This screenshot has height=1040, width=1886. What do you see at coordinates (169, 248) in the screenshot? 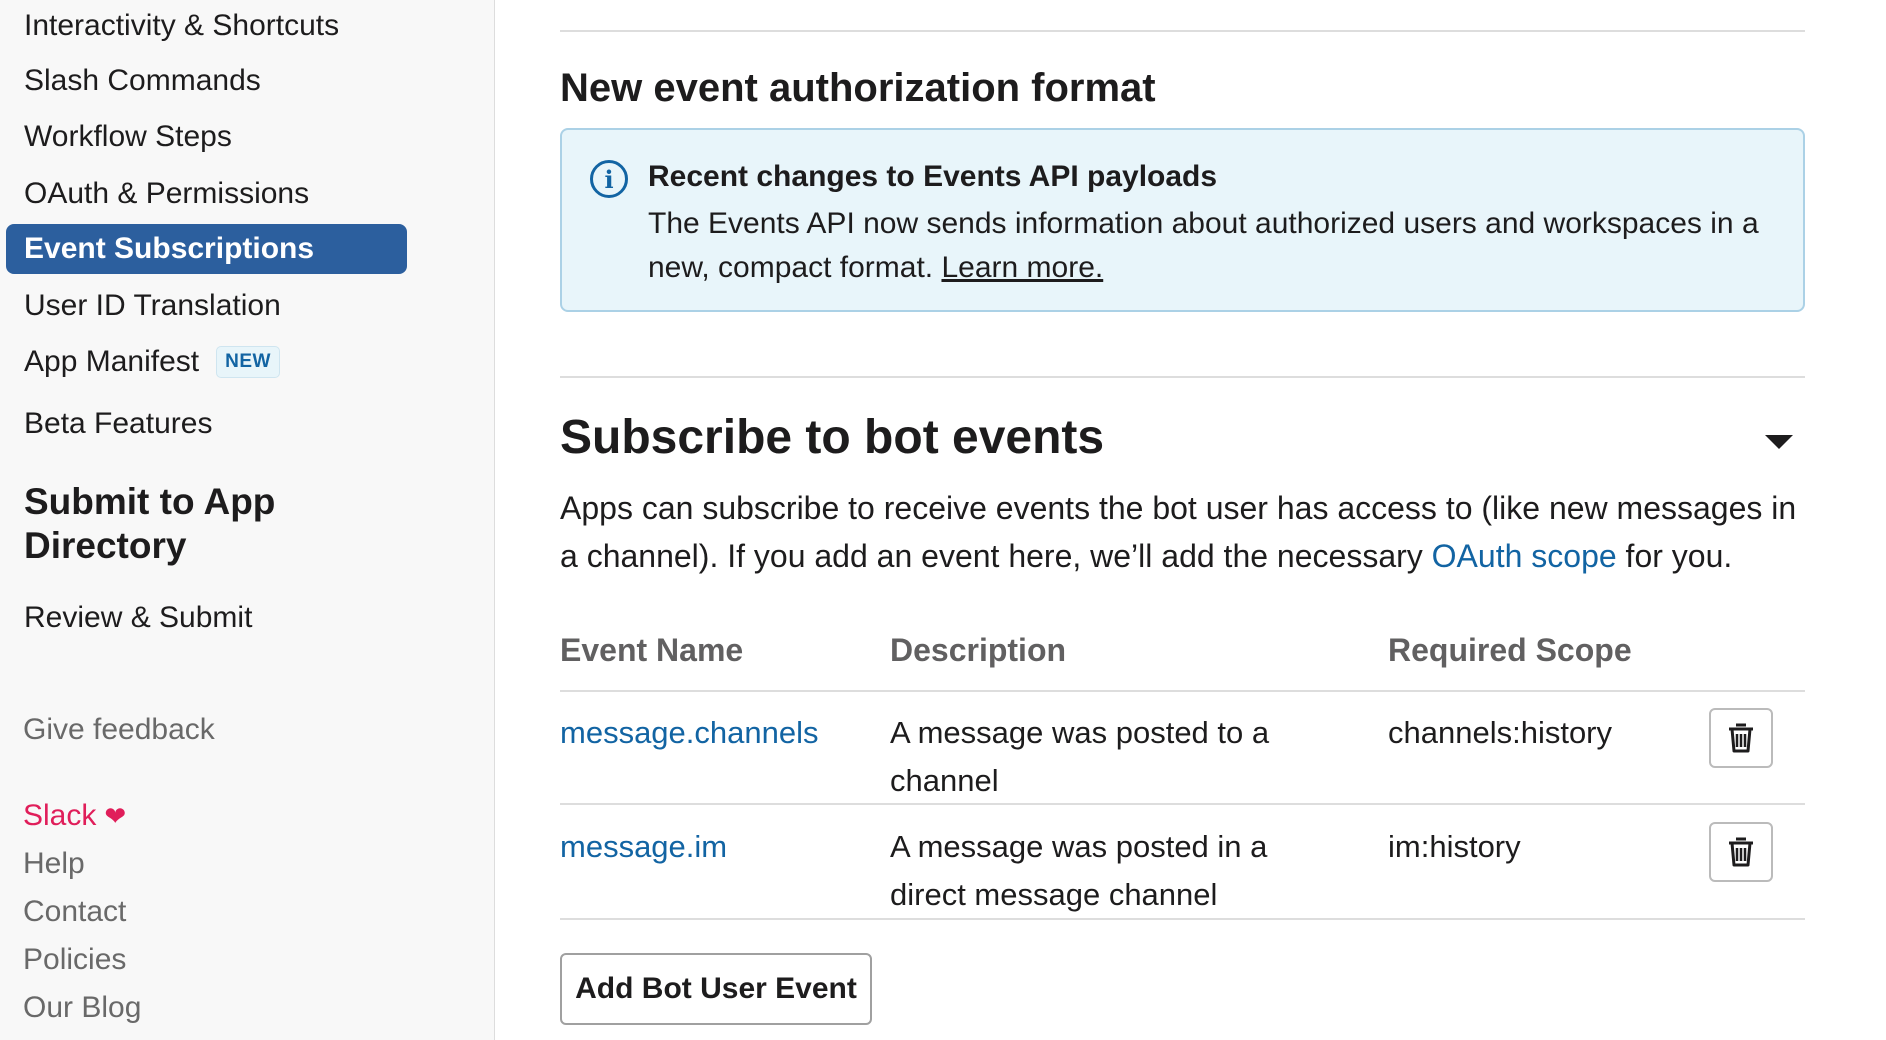
I see `sidebar-item-label: Event Subscriptions` at bounding box center [169, 248].